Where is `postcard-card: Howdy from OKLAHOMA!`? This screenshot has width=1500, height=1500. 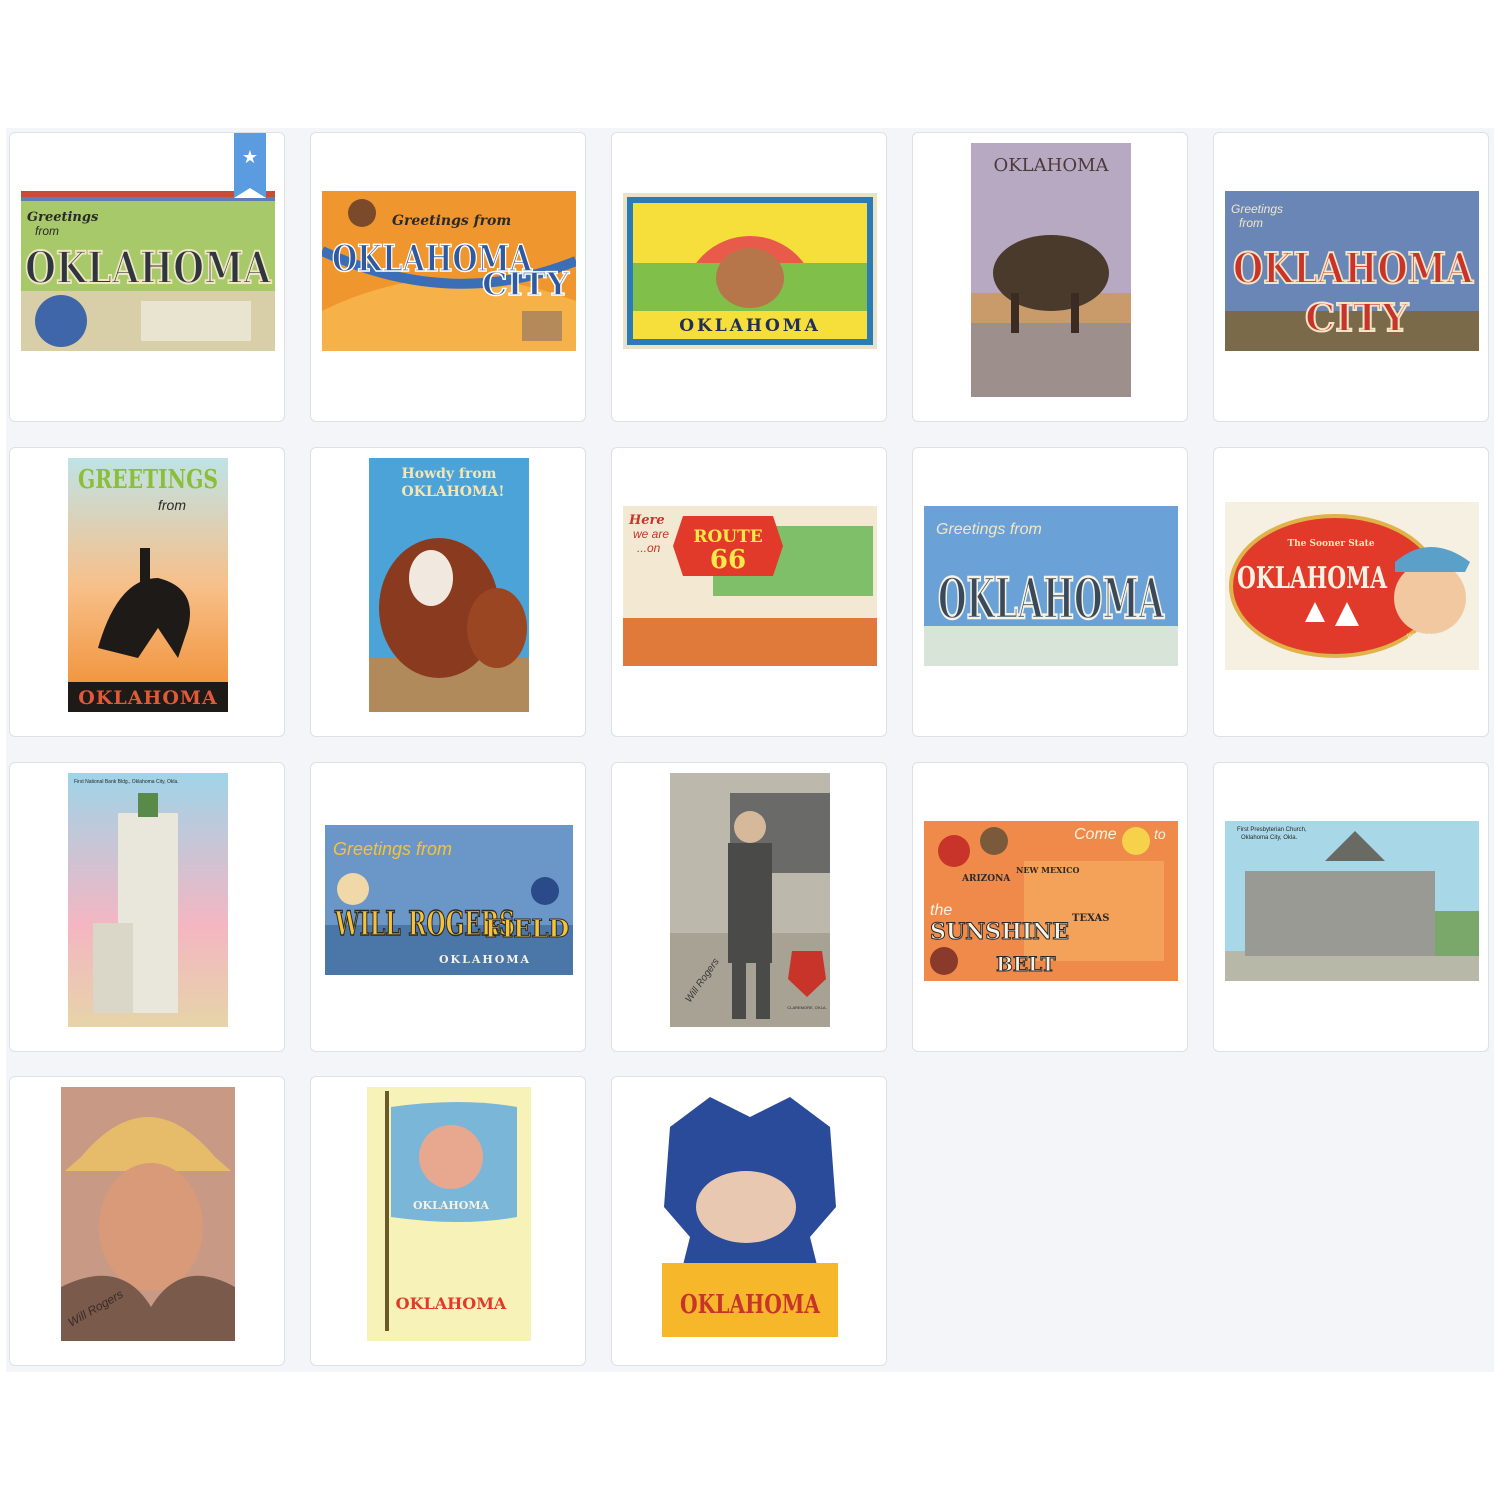 postcard-card: Howdy from OKLAHOMA! is located at coordinates (448, 592).